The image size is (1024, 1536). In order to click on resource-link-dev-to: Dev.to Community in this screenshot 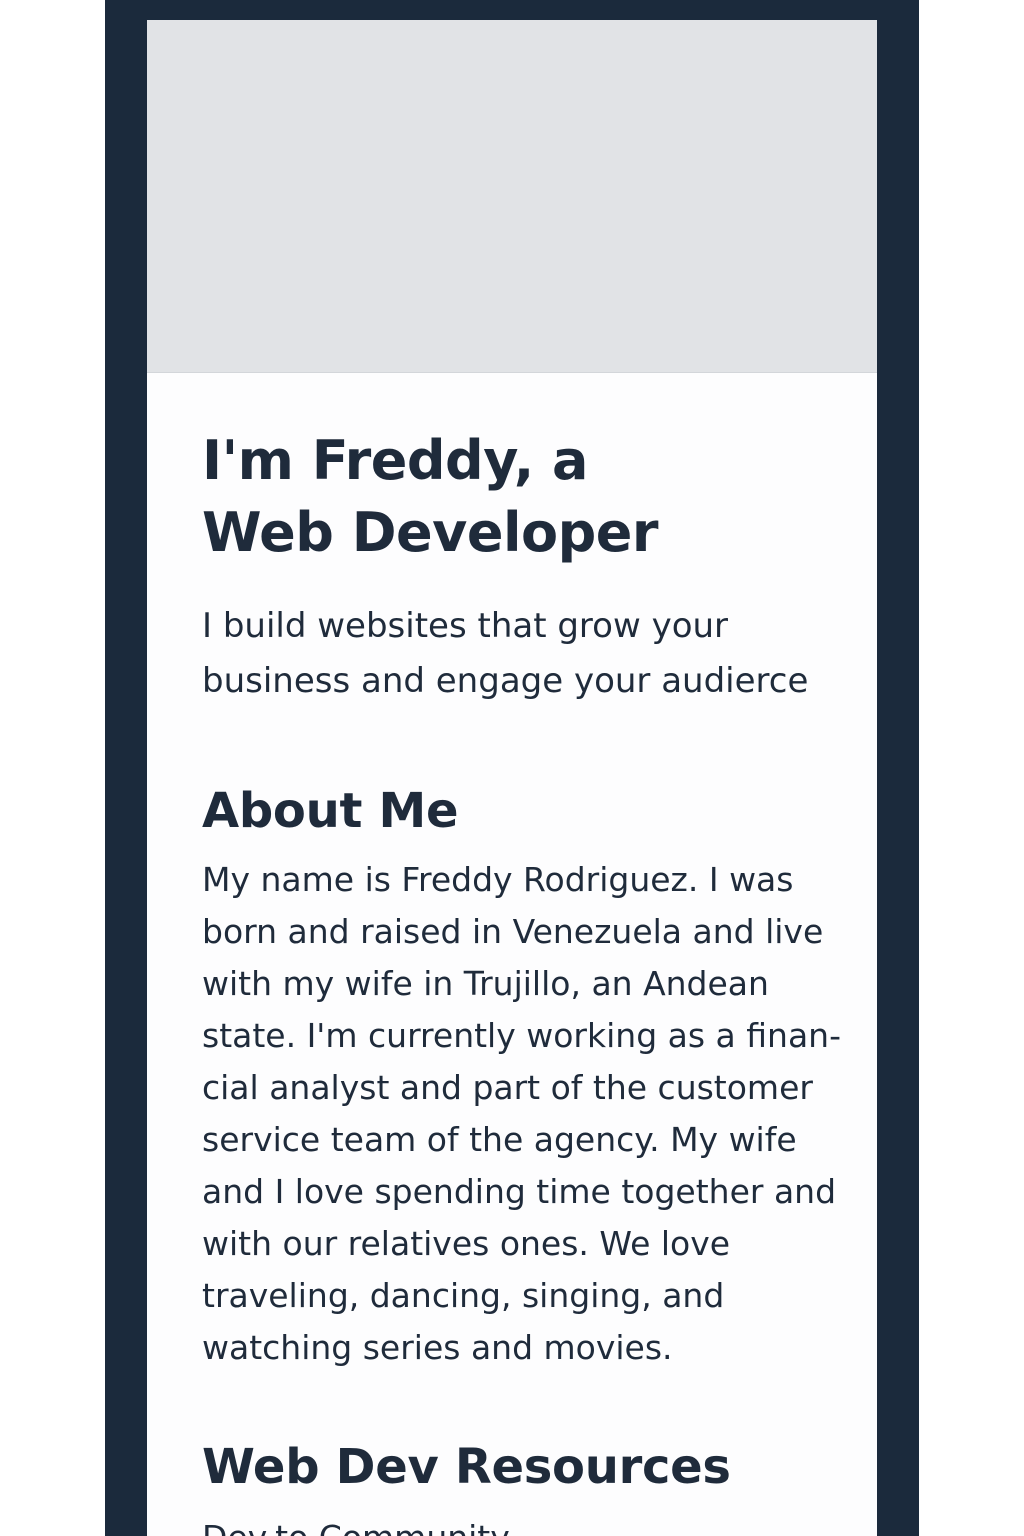, I will do `click(356, 1527)`.